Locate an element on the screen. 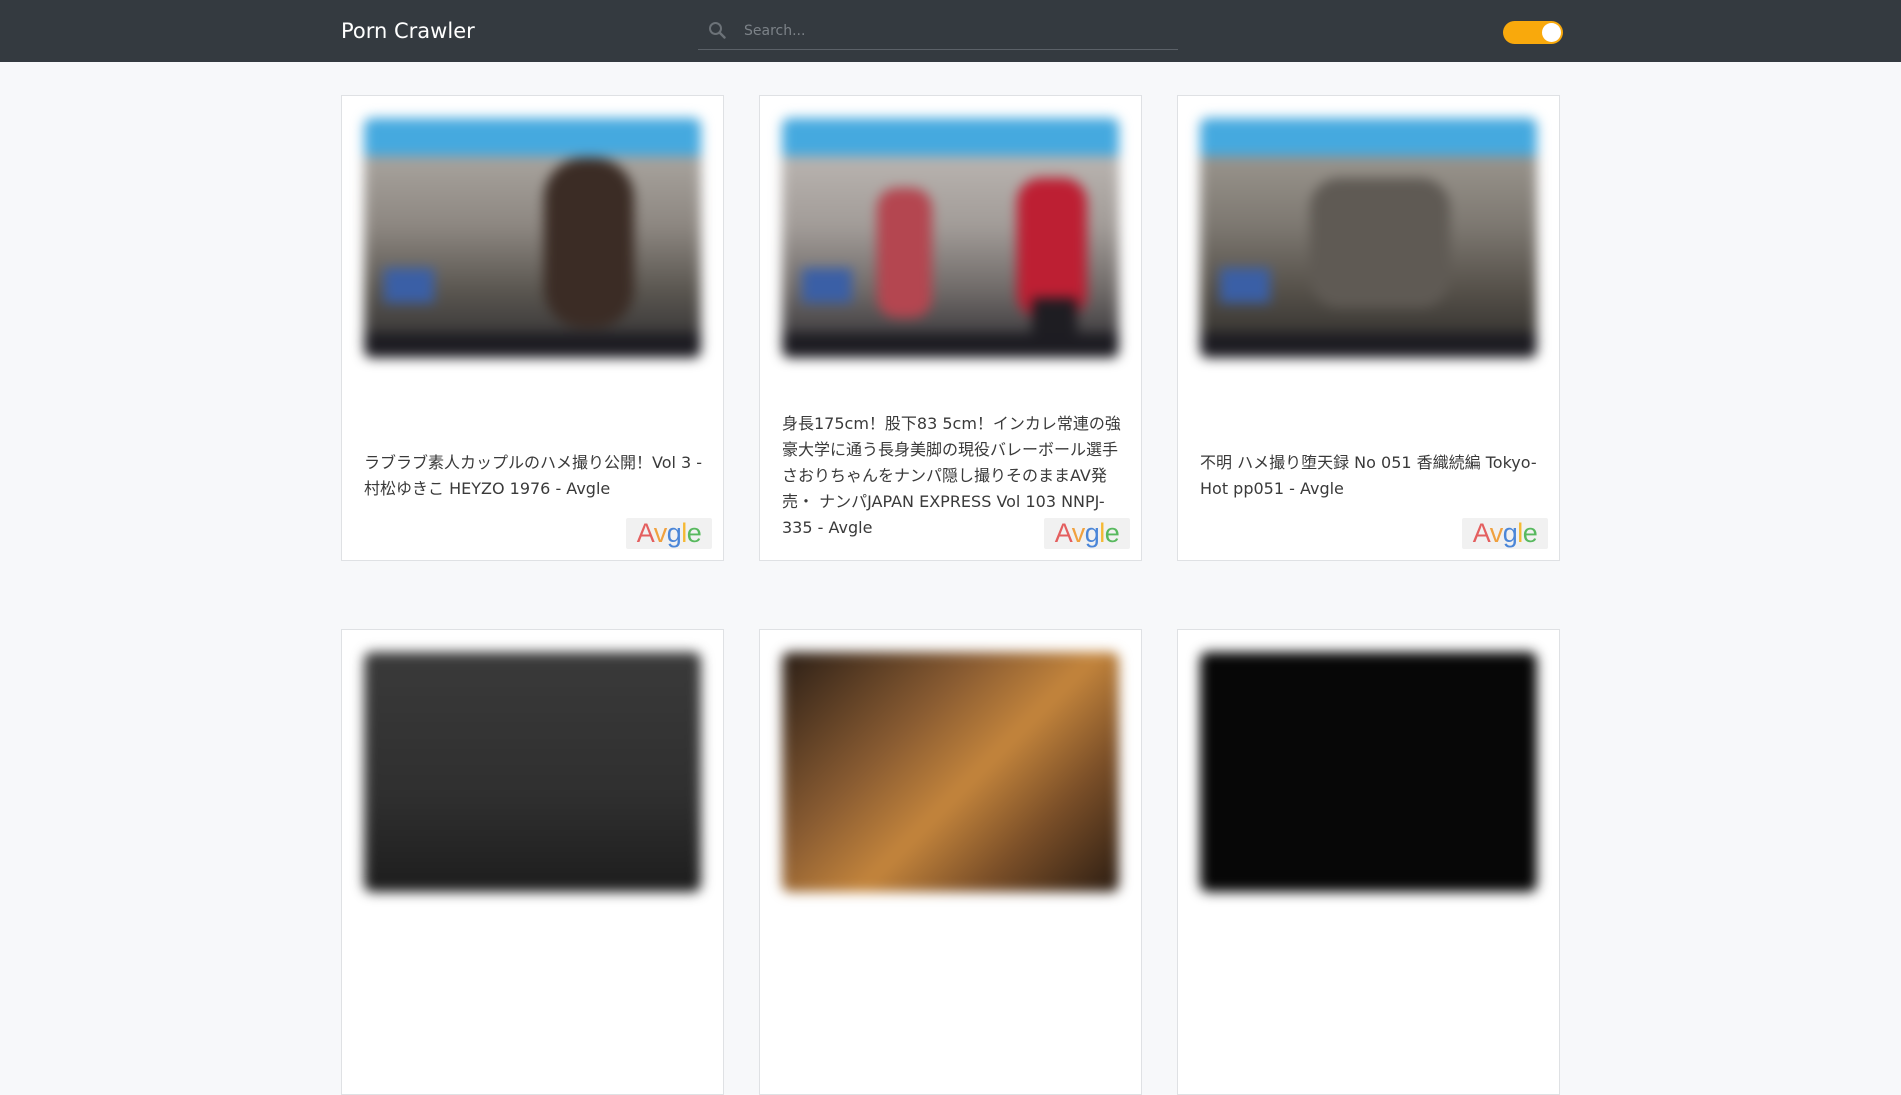 This screenshot has height=1095, width=1901. search-icon is located at coordinates (717, 30).